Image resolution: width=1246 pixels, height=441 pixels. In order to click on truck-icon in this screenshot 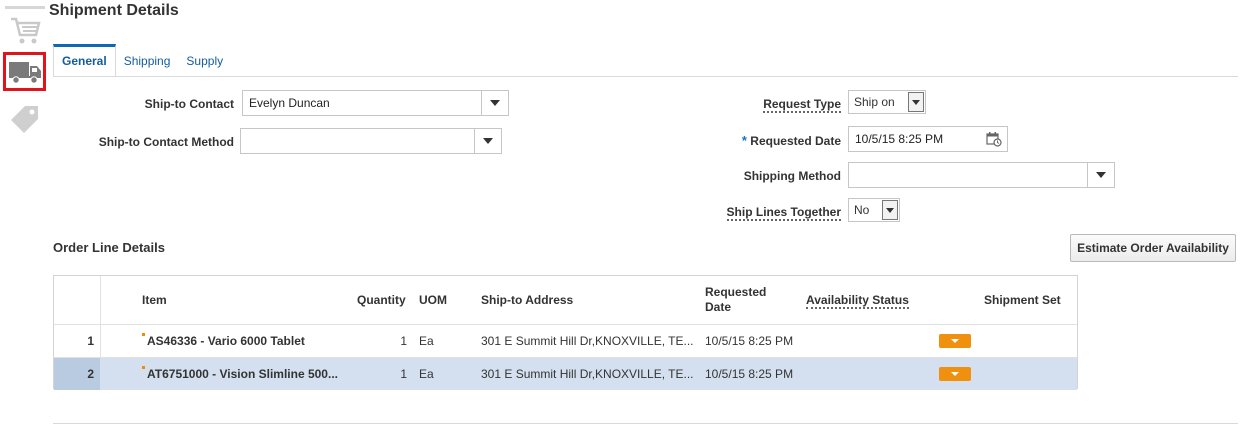, I will do `click(24, 71)`.